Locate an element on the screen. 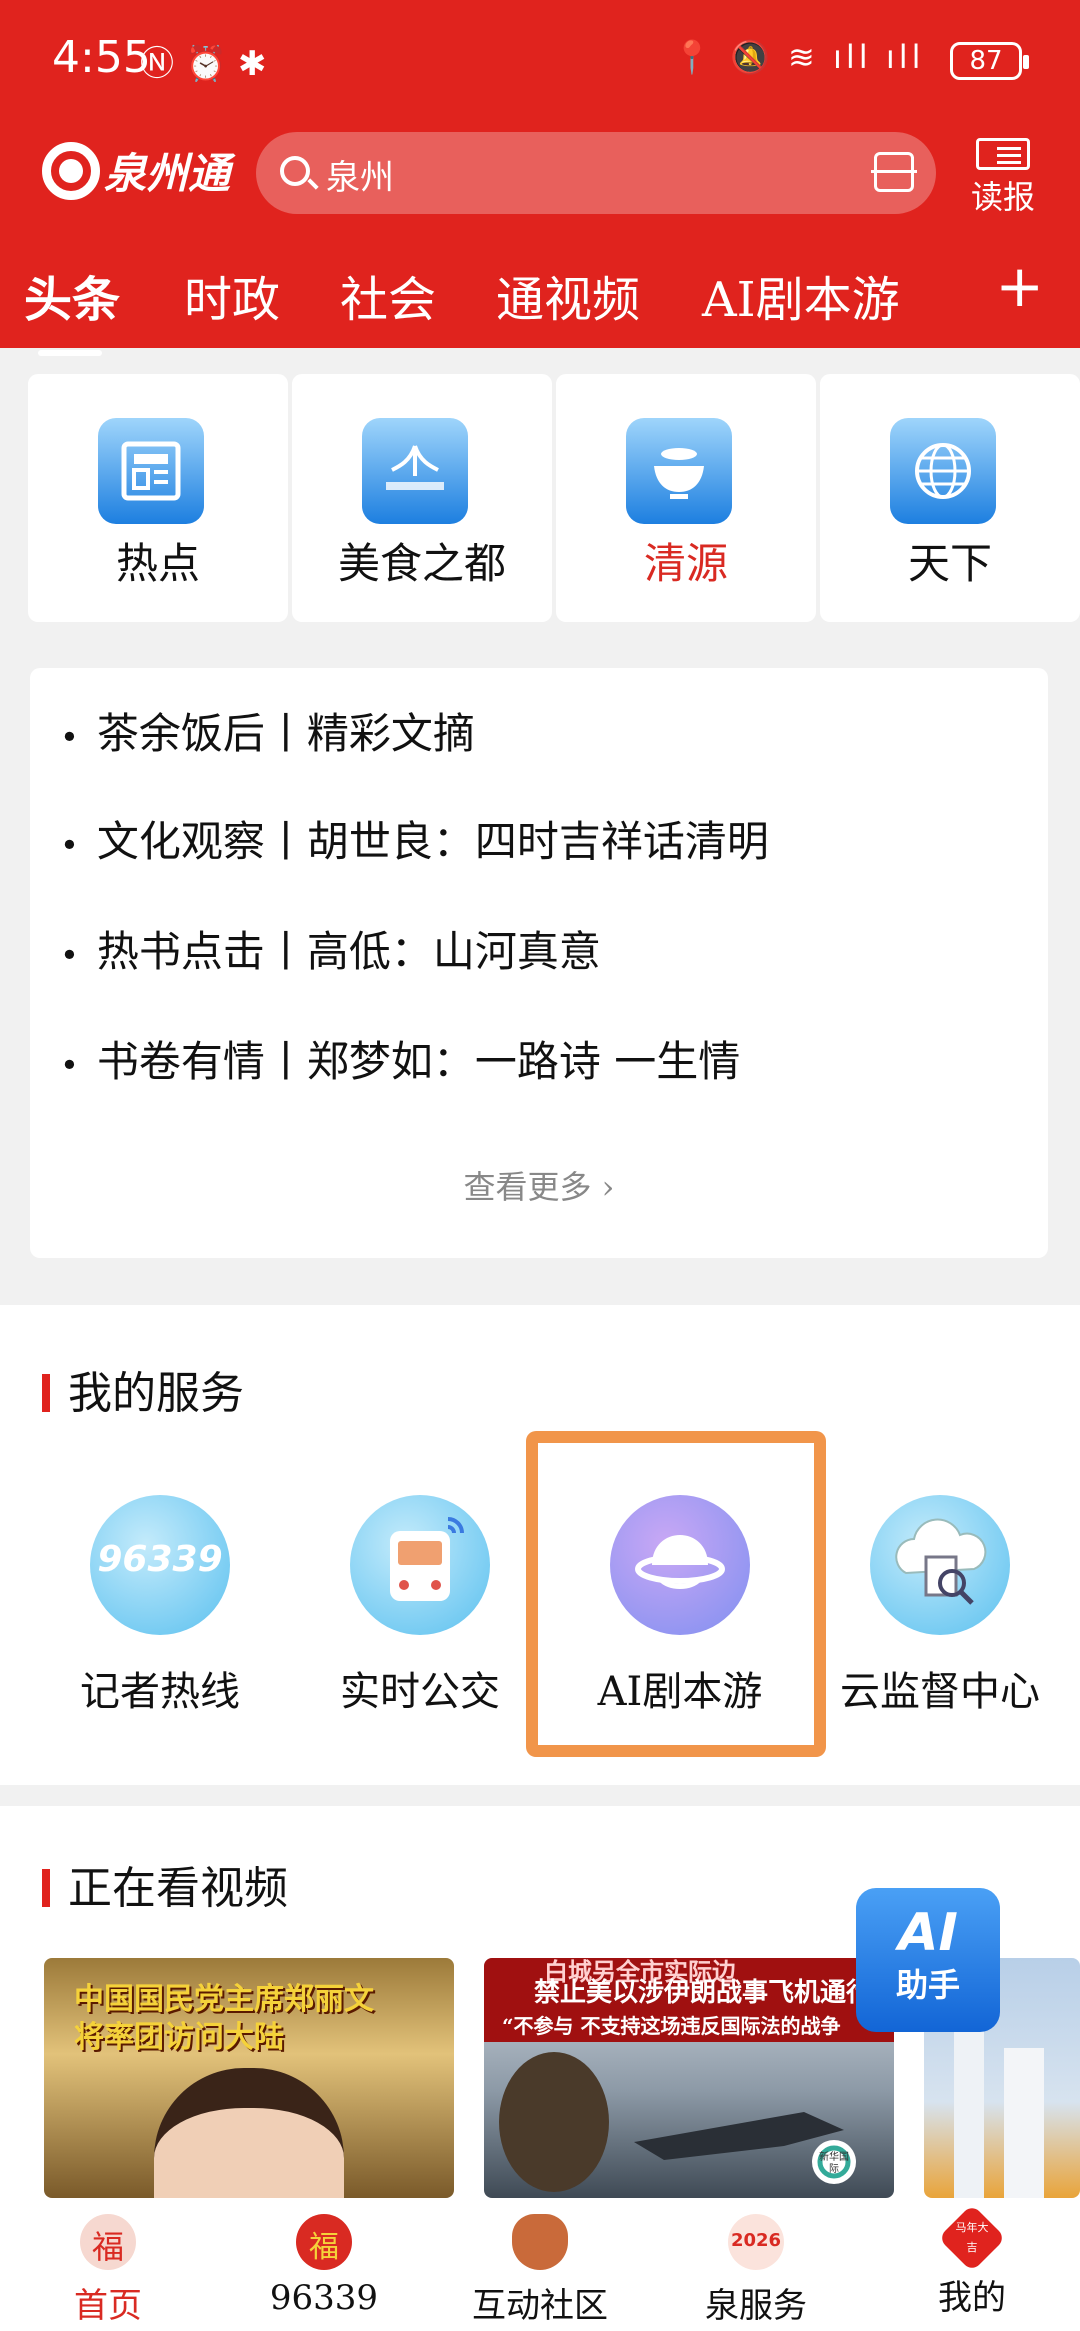 The image size is (1080, 2331). channel-card-hot: 热点 is located at coordinates (158, 498).